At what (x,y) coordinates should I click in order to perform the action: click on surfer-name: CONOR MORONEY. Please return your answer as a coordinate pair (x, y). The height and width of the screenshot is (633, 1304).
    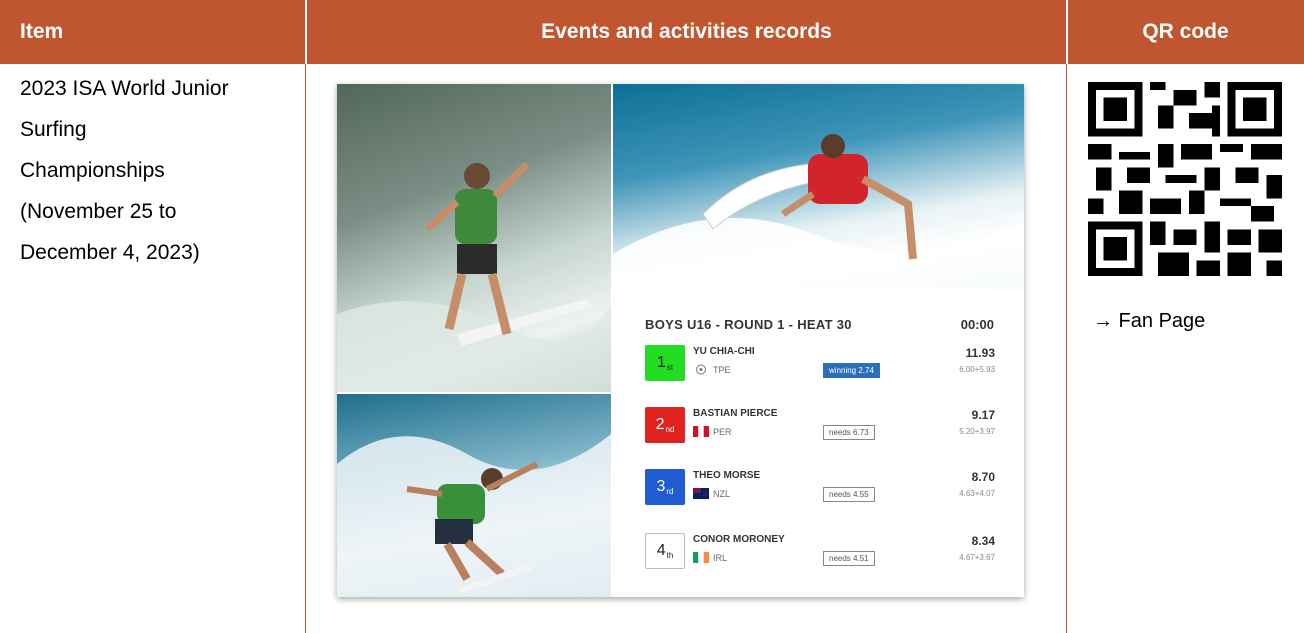
    Looking at the image, I should click on (739, 539).